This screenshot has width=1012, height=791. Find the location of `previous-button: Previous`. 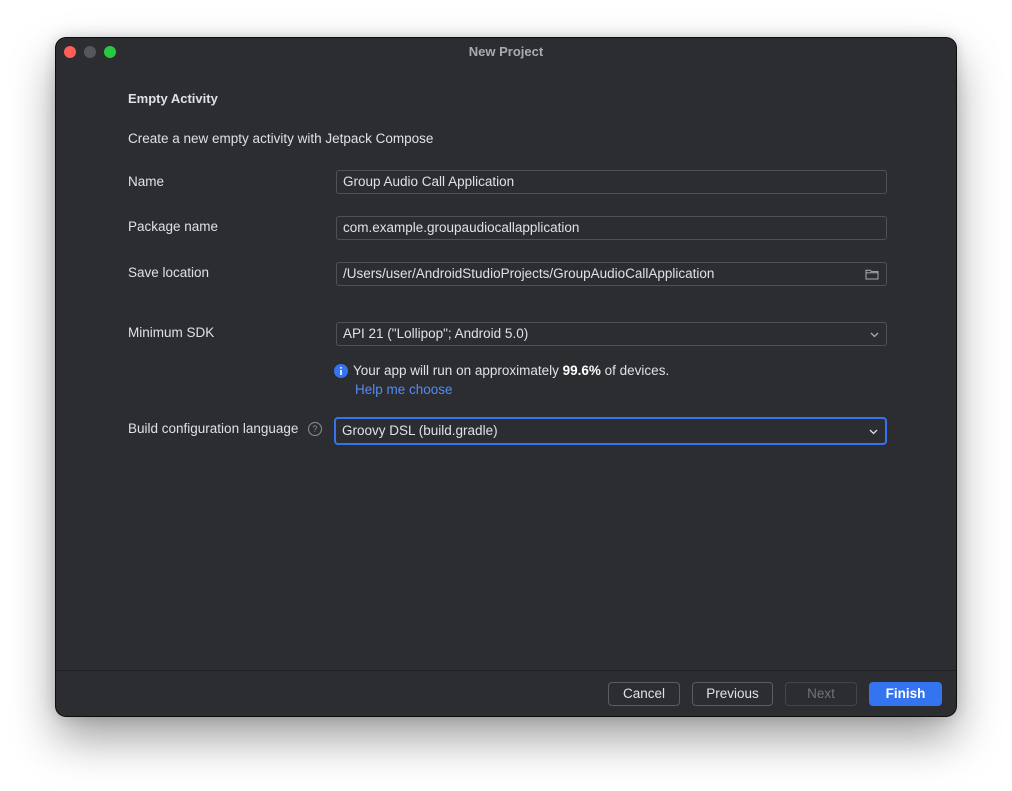

previous-button: Previous is located at coordinates (732, 694).